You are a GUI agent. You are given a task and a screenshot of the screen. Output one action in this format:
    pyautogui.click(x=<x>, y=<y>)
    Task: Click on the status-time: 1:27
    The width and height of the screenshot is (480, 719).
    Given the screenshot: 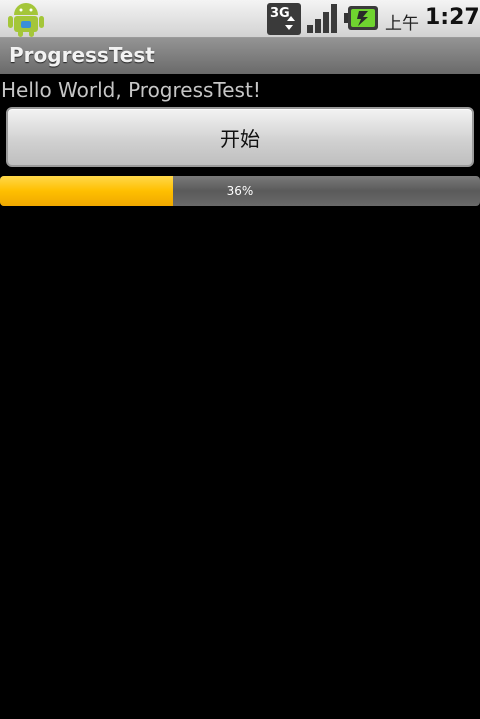 What is the action you would take?
    pyautogui.click(x=452, y=17)
    